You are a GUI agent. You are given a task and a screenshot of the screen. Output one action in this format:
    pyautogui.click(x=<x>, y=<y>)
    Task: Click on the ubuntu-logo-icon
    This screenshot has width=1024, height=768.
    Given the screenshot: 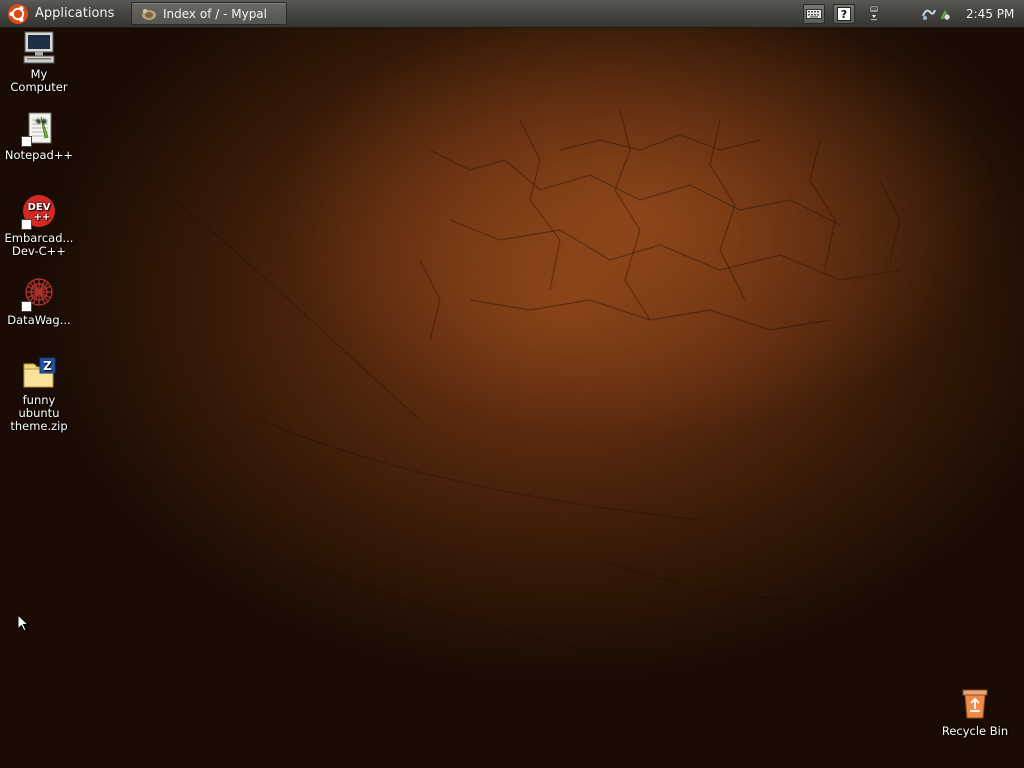 What is the action you would take?
    pyautogui.click(x=18, y=13)
    